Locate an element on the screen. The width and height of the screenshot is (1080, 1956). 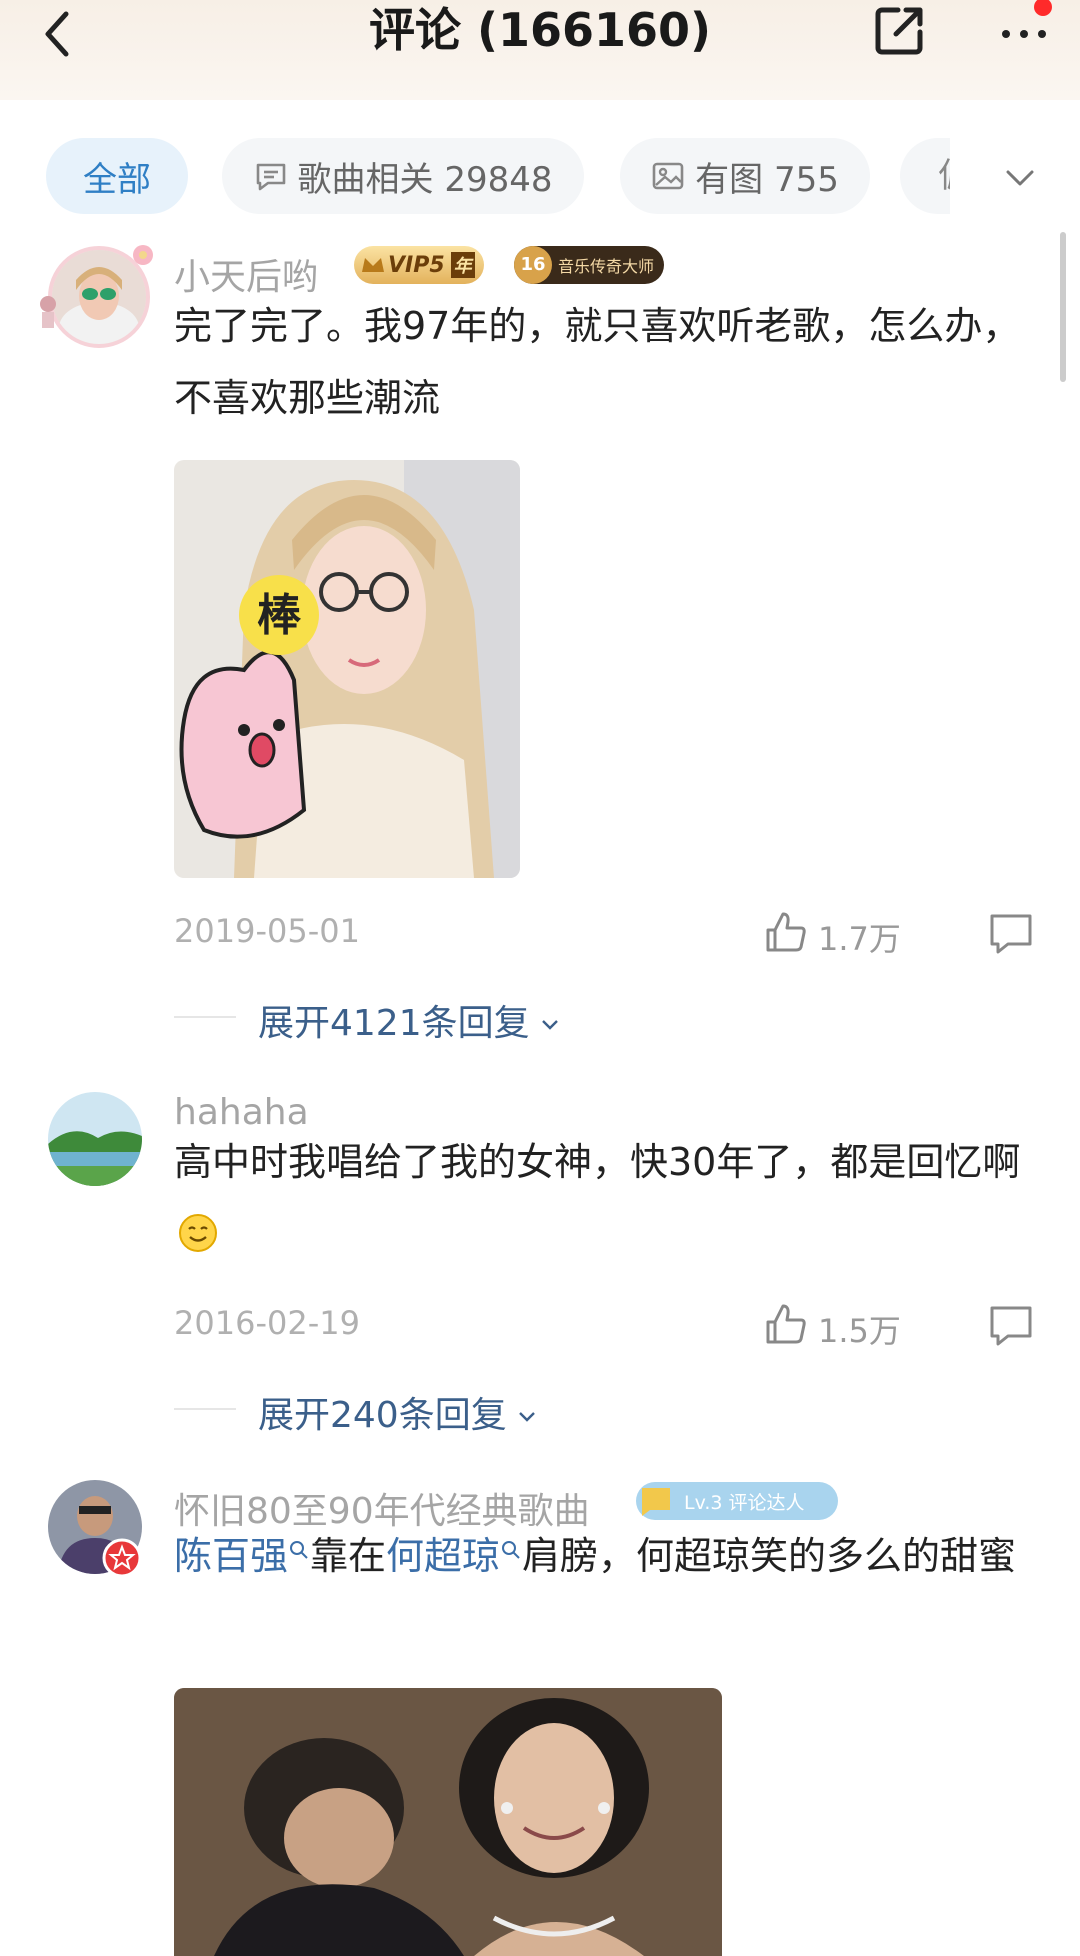
expand-replies-label: 展开240条回复 is located at coordinates (382, 1415).